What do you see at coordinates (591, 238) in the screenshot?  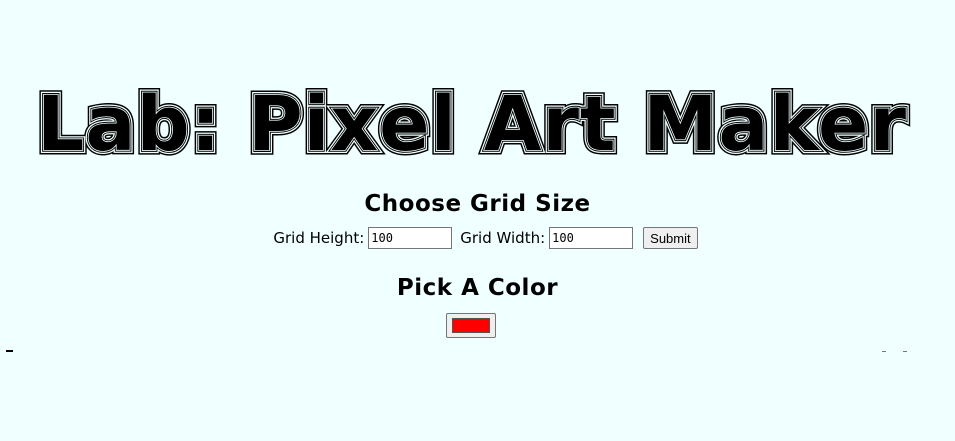 I see `grid-width-input` at bounding box center [591, 238].